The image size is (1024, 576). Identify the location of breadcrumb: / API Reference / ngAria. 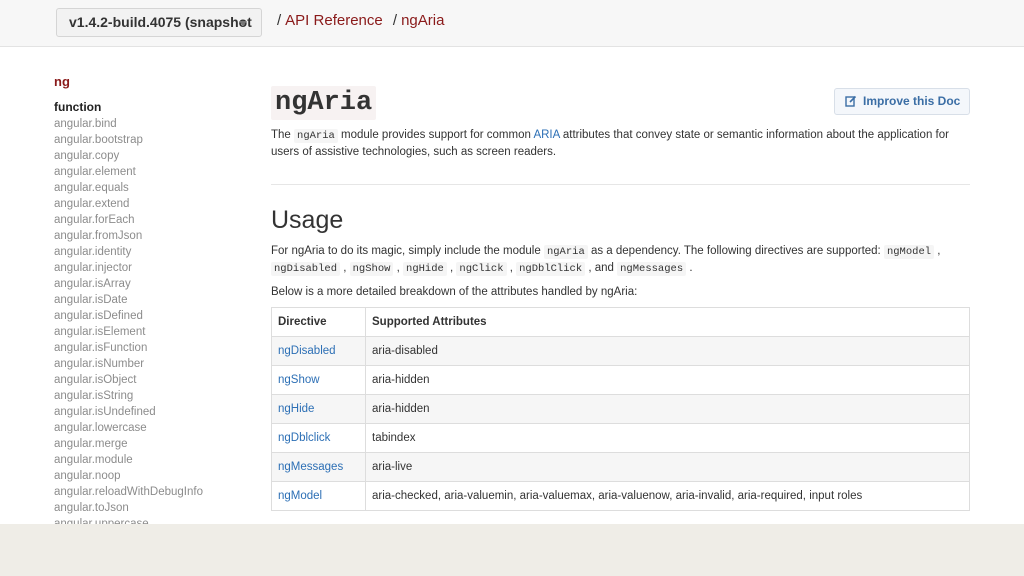
(360, 20).